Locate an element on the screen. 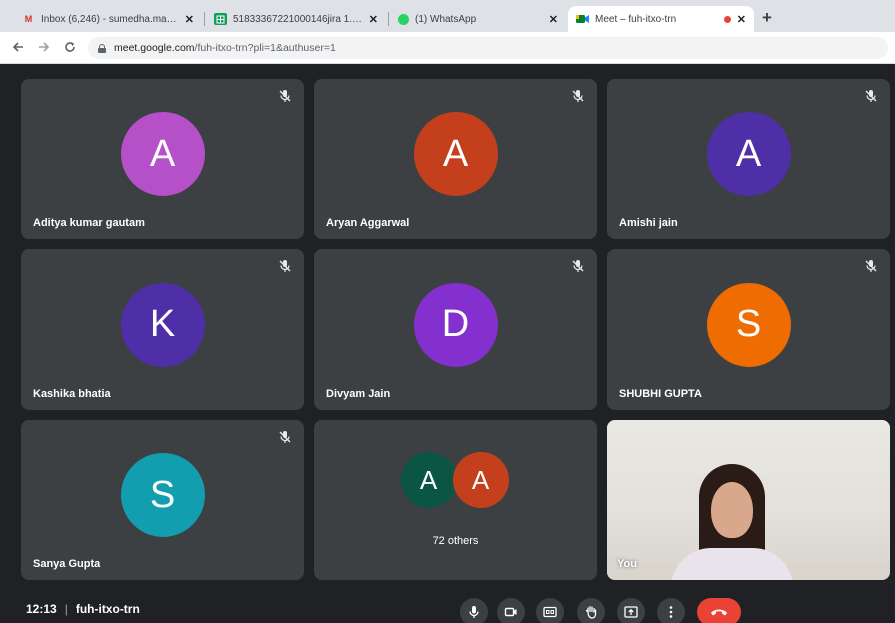 The width and height of the screenshot is (895, 623). camera-icon is located at coordinates (510, 612).